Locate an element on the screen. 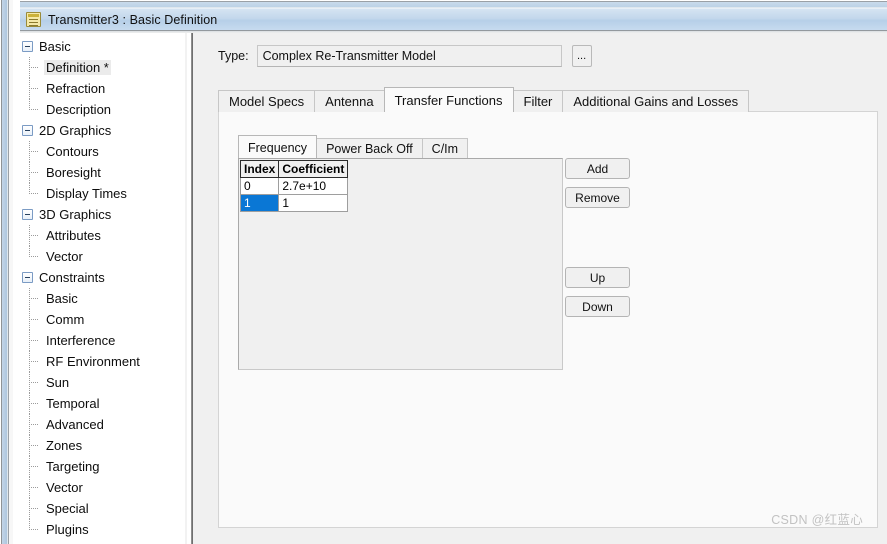 This screenshot has height=544, width=887. tree-item-label: Sun is located at coordinates (58, 382).